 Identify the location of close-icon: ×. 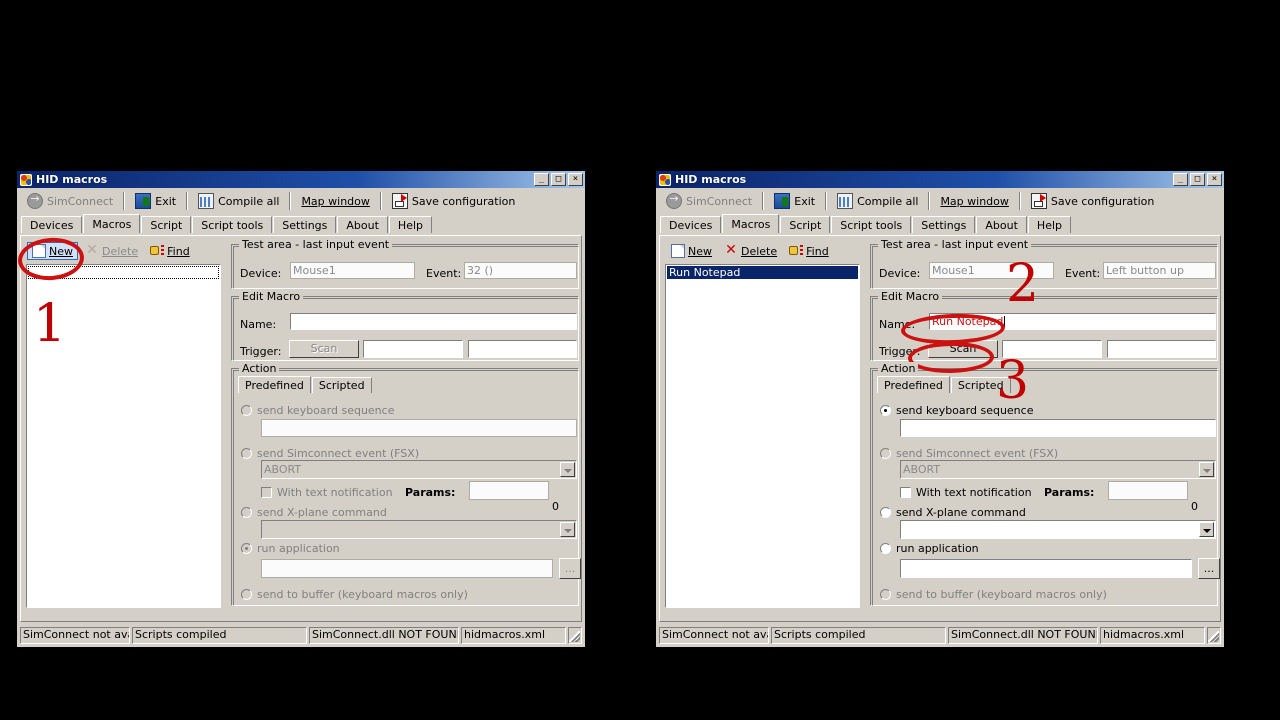
(1214, 179).